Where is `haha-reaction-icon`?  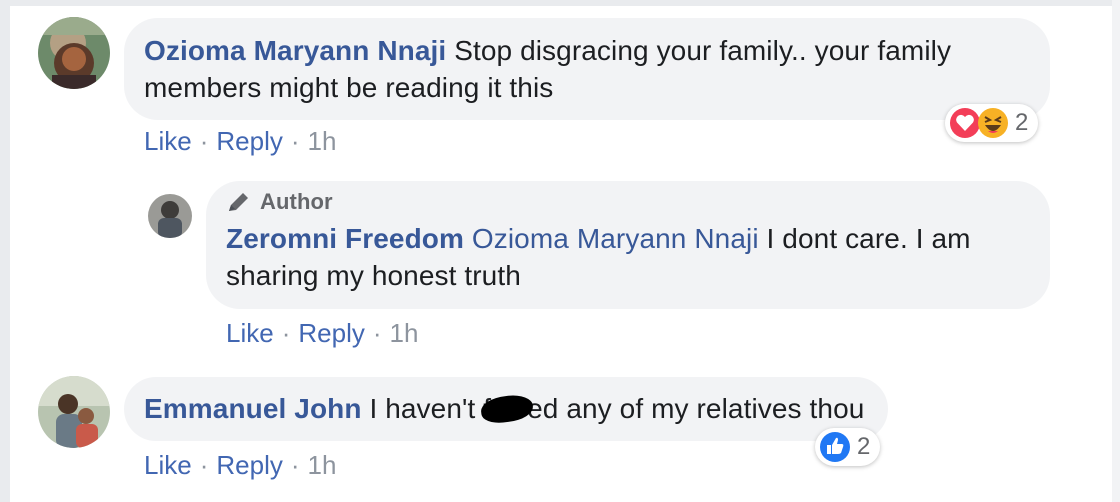
haha-reaction-icon is located at coordinates (993, 123).